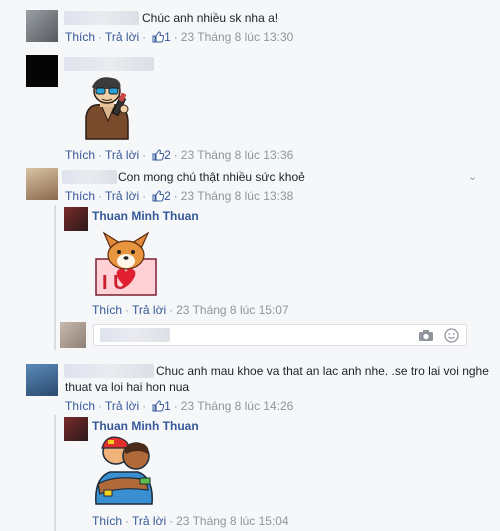 The image size is (500, 531). What do you see at coordinates (107, 108) in the screenshot?
I see `sticker-rocker` at bounding box center [107, 108].